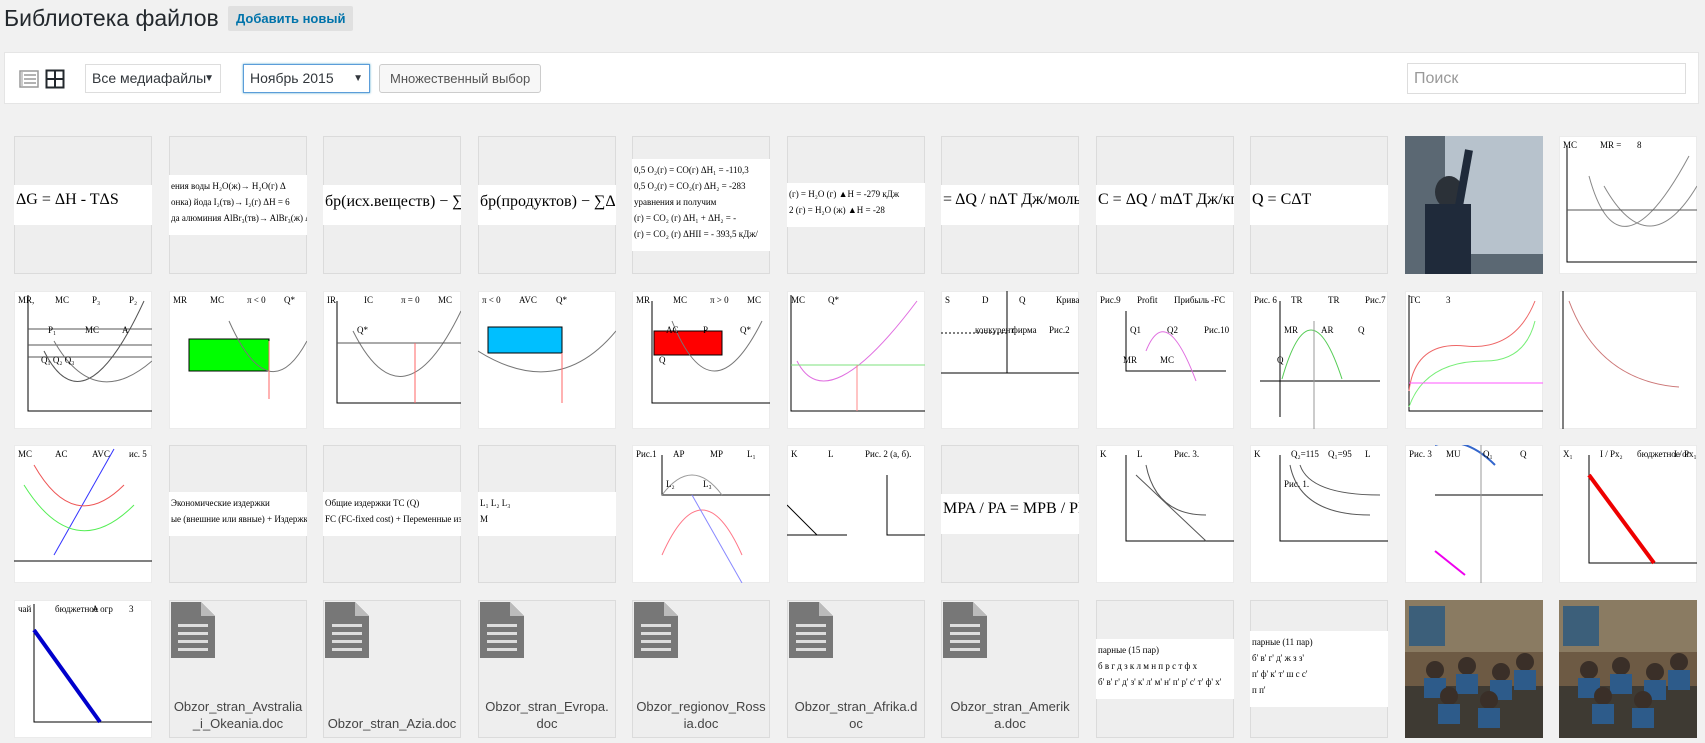 The height and width of the screenshot is (743, 1705). I want to click on media-attachment-chart-image: MR, MC P₃ P₂ P₁ MC A Q₁ Q₂ Q₃, so click(83, 360).